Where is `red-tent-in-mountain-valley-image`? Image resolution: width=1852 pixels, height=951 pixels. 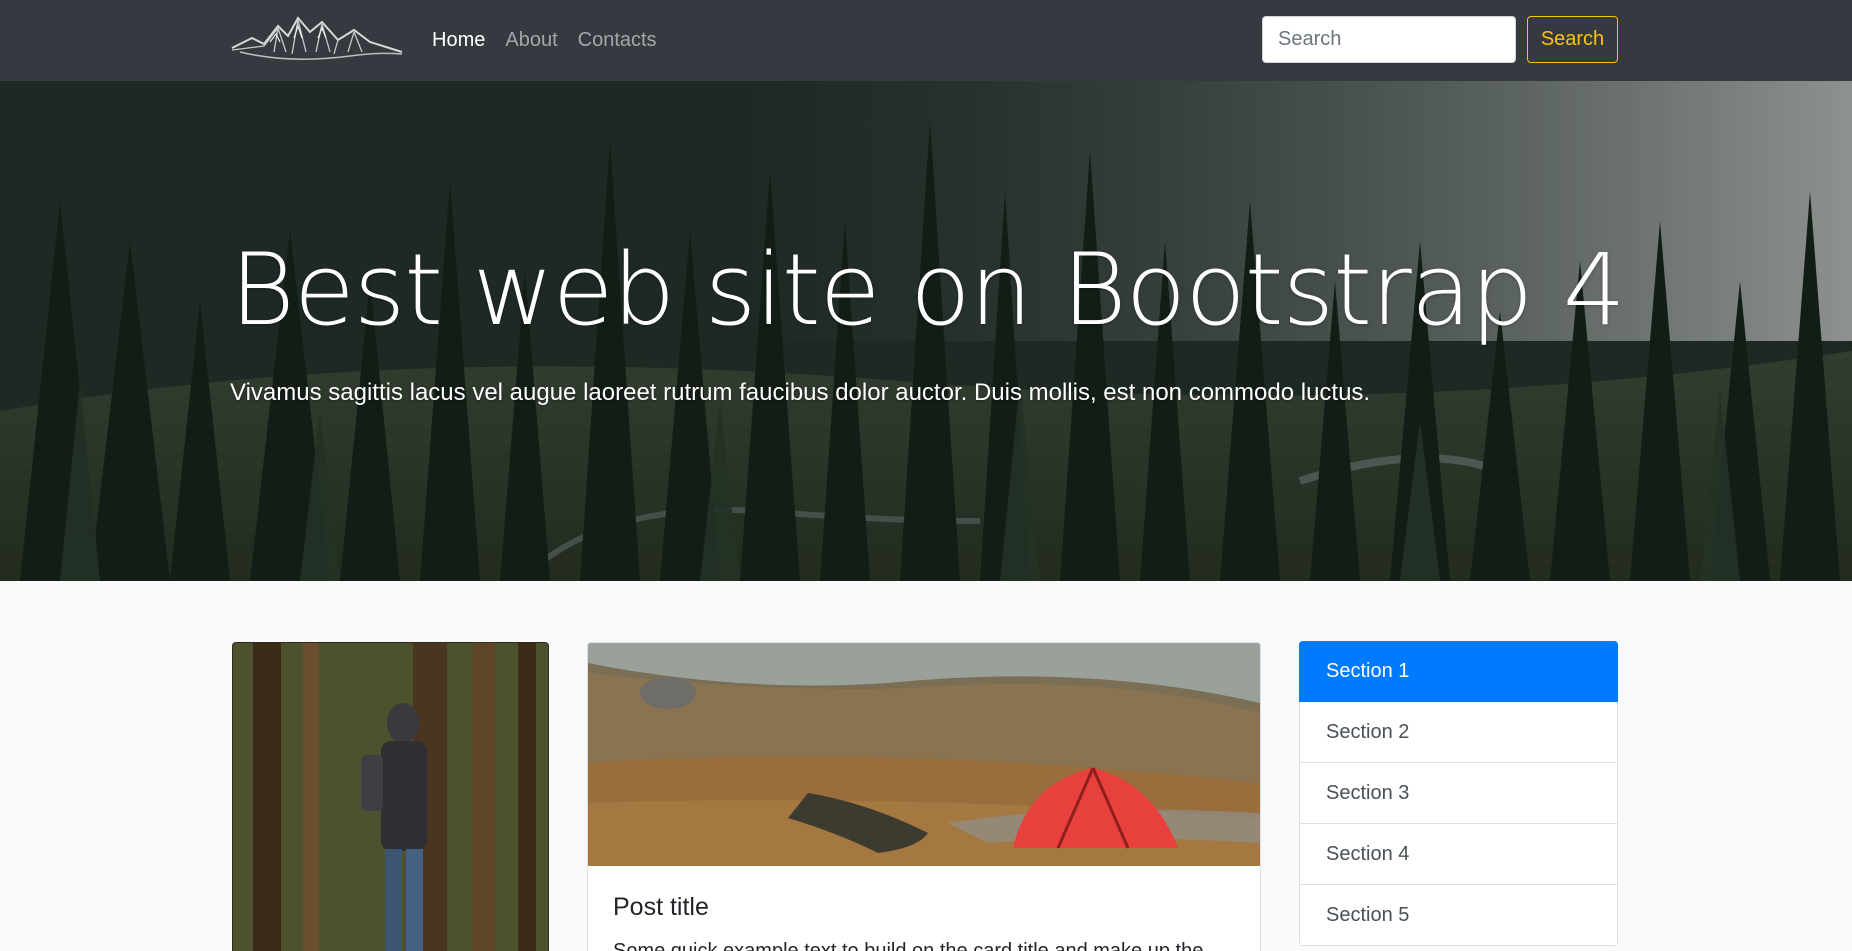
red-tent-in-mountain-valley-image is located at coordinates (924, 754).